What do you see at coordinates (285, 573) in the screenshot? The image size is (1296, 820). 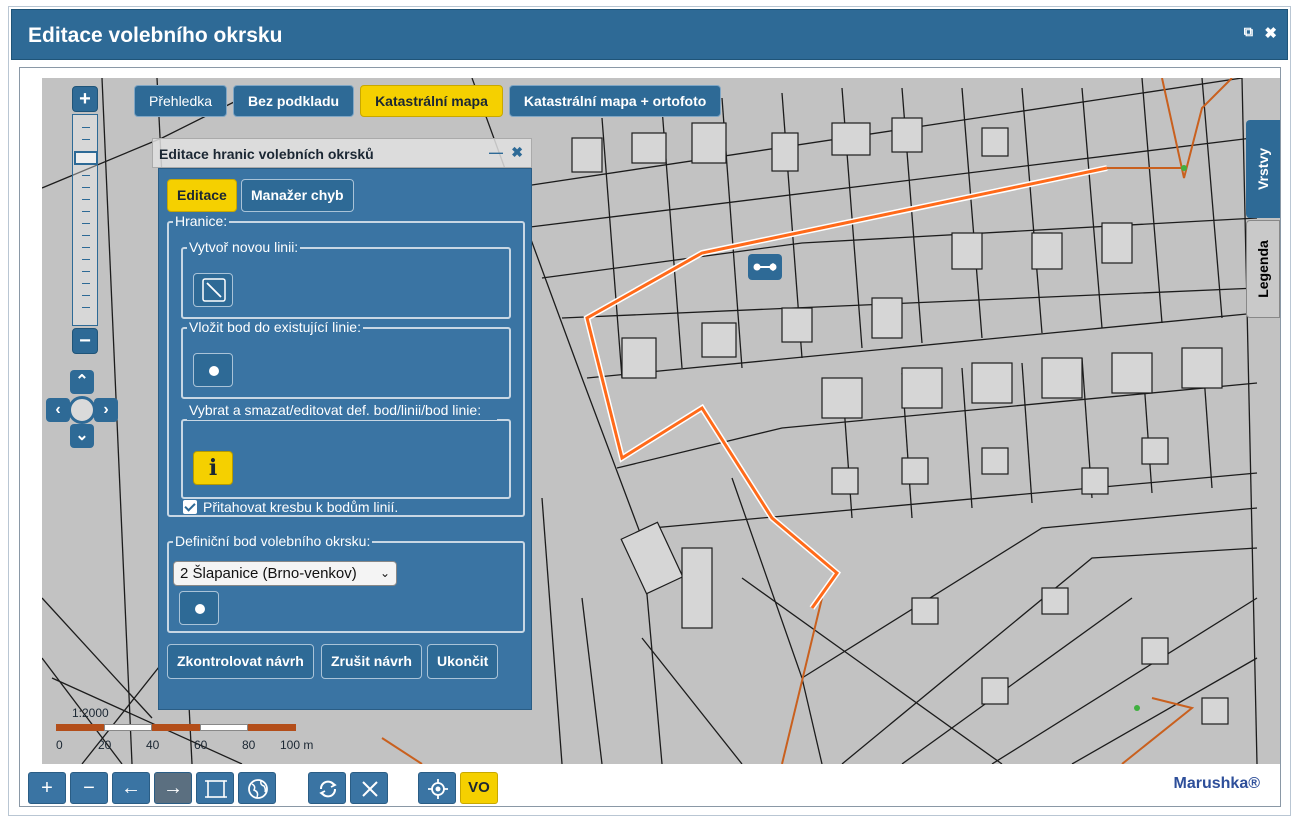 I see `district-select: 2 Šlapanice (Brno-venkov) ⌄` at bounding box center [285, 573].